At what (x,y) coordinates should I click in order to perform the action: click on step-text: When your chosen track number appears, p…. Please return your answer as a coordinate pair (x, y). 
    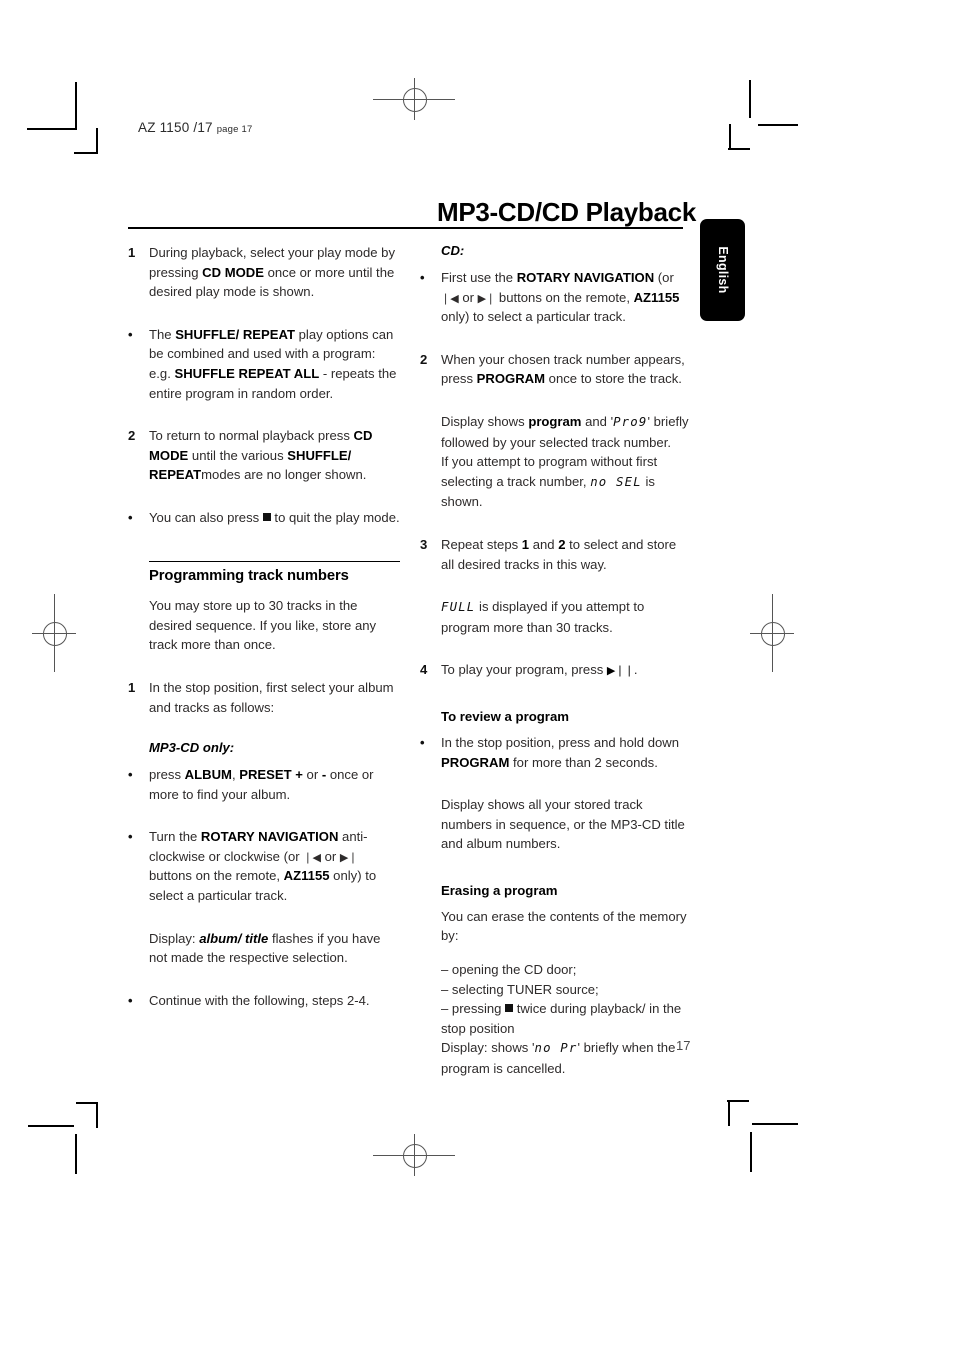
    Looking at the image, I should click on (563, 369).